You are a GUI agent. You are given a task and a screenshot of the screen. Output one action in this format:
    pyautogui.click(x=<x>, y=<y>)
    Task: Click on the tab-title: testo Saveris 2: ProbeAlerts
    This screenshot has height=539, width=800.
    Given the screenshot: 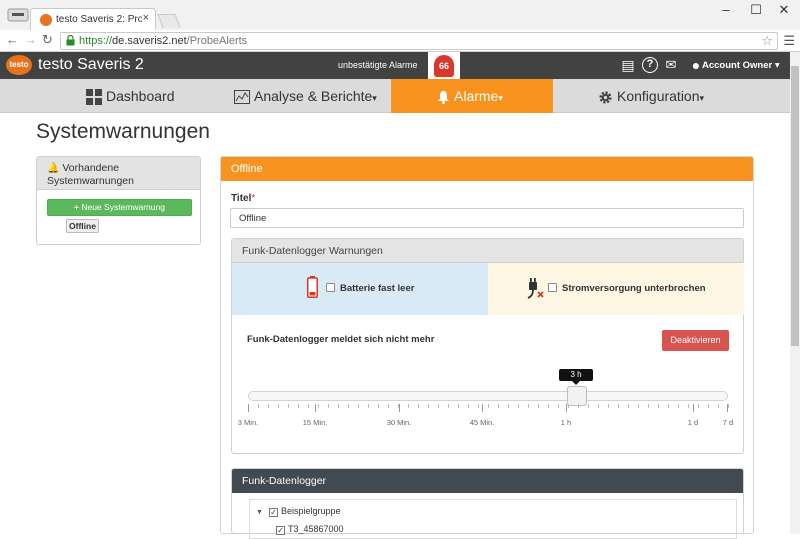 What is the action you would take?
    pyautogui.click(x=99, y=19)
    